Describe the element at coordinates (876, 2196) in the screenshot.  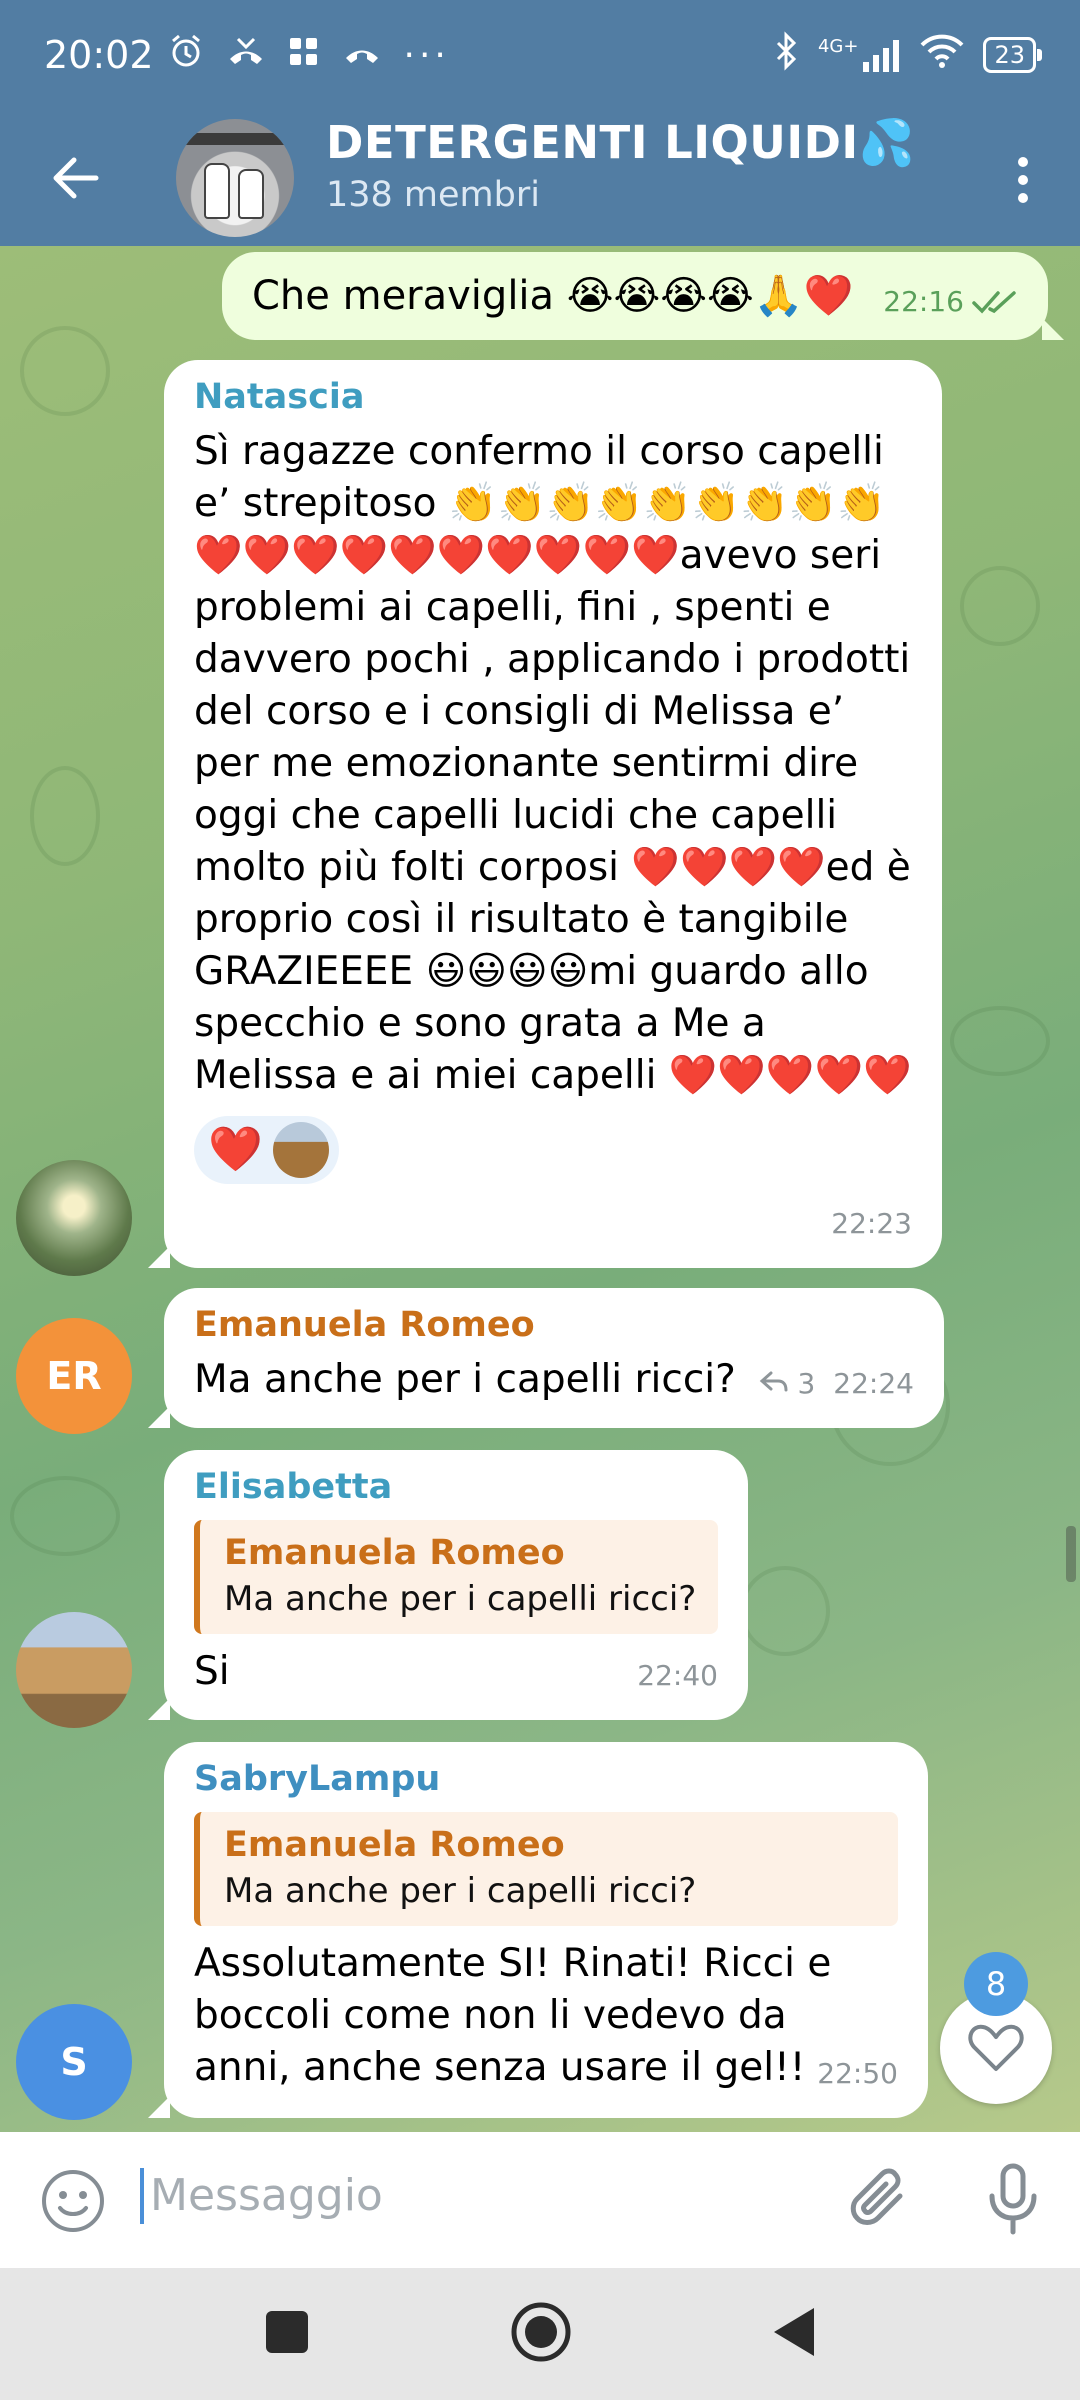
I see `paperclip-icon` at that location.